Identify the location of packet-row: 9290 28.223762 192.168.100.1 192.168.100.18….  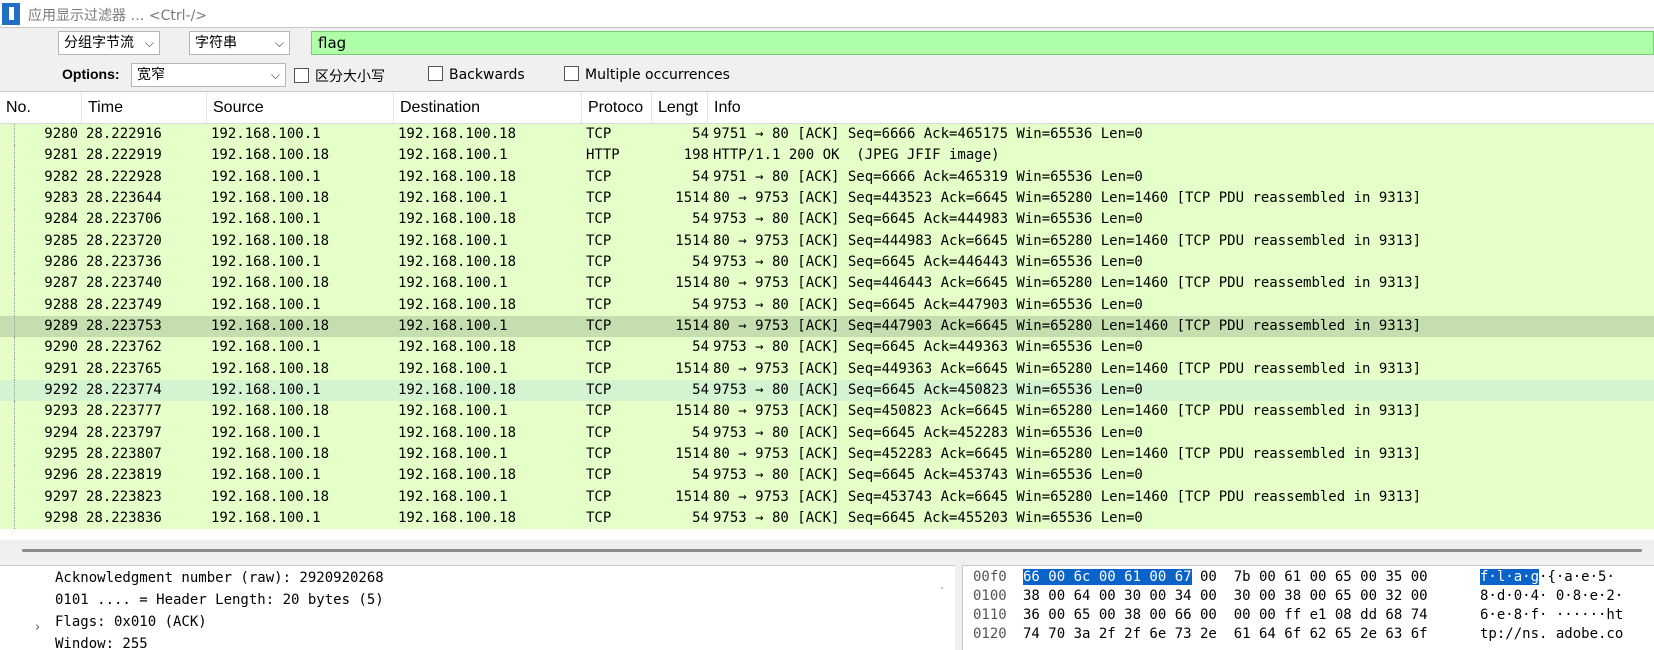
(827, 348).